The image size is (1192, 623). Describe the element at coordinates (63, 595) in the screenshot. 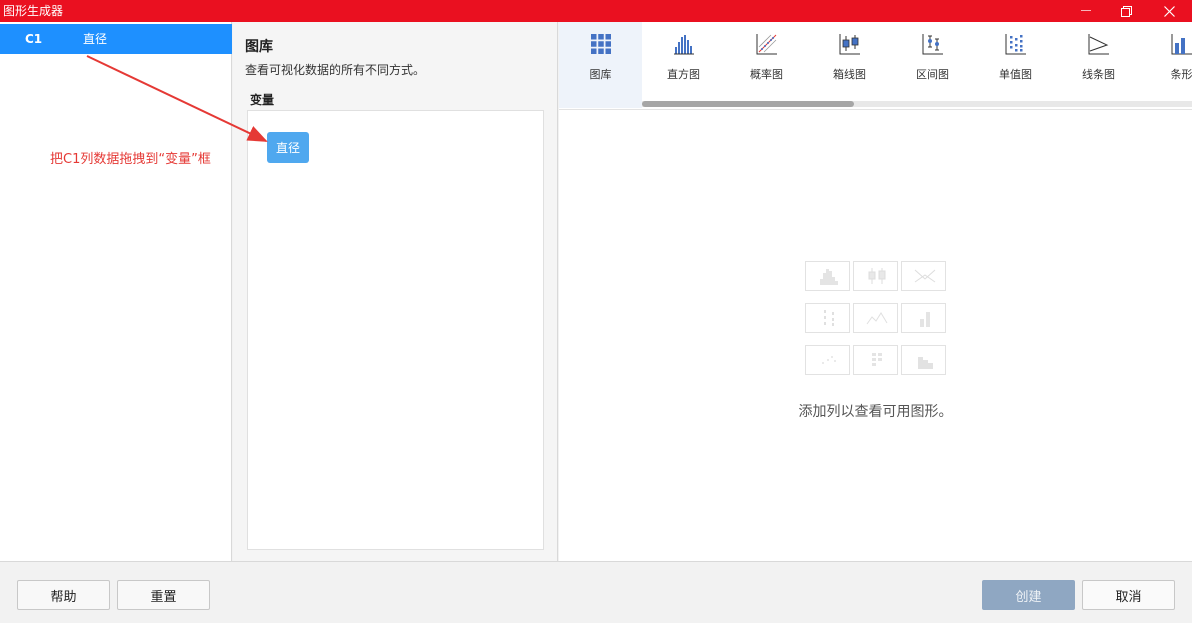

I see `help-button: 帮助` at that location.